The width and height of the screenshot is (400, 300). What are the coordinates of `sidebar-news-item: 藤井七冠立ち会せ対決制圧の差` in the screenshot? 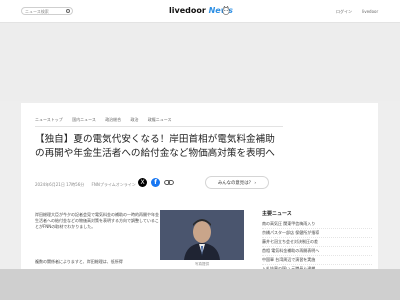 It's located at (317, 242).